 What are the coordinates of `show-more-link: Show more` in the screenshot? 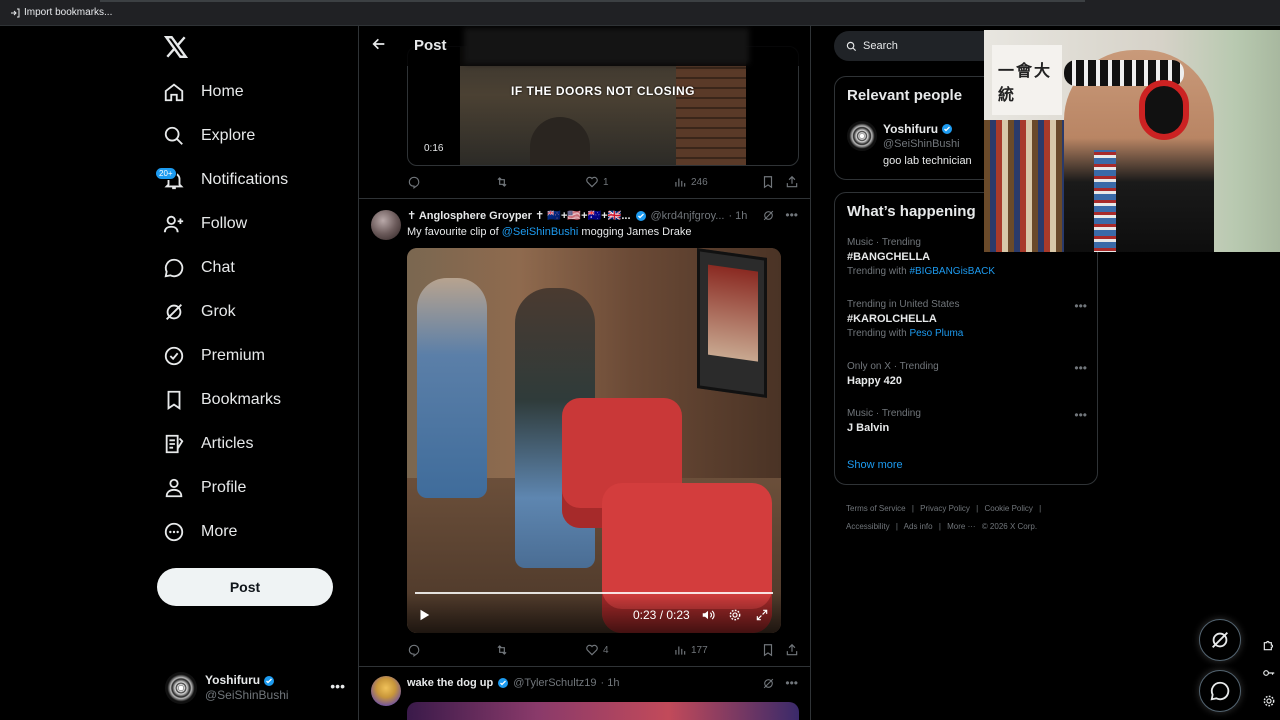 It's located at (875, 465).